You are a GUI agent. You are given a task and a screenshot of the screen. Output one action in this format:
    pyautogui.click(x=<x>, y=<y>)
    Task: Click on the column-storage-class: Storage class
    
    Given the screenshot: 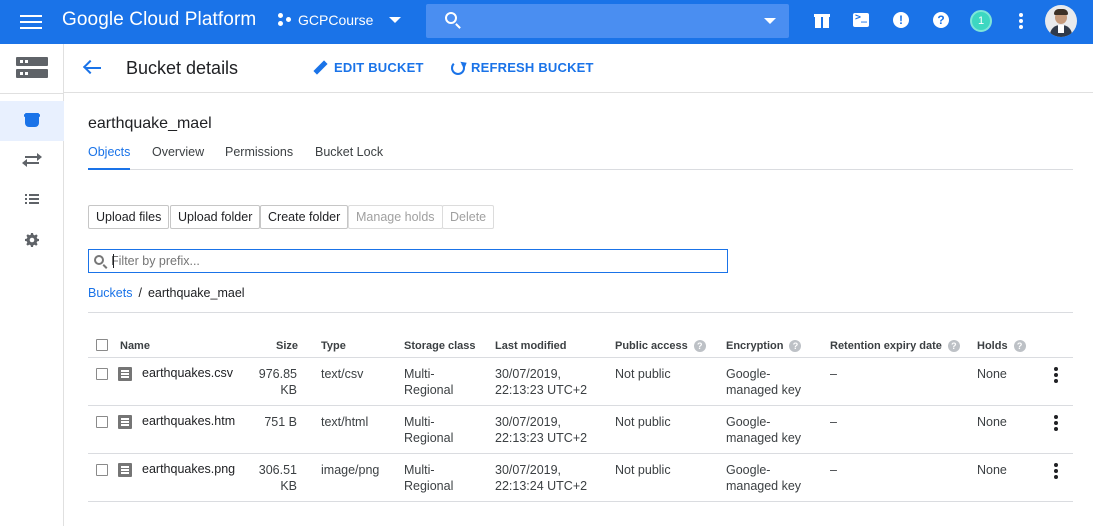 What is the action you would take?
    pyautogui.click(x=440, y=346)
    